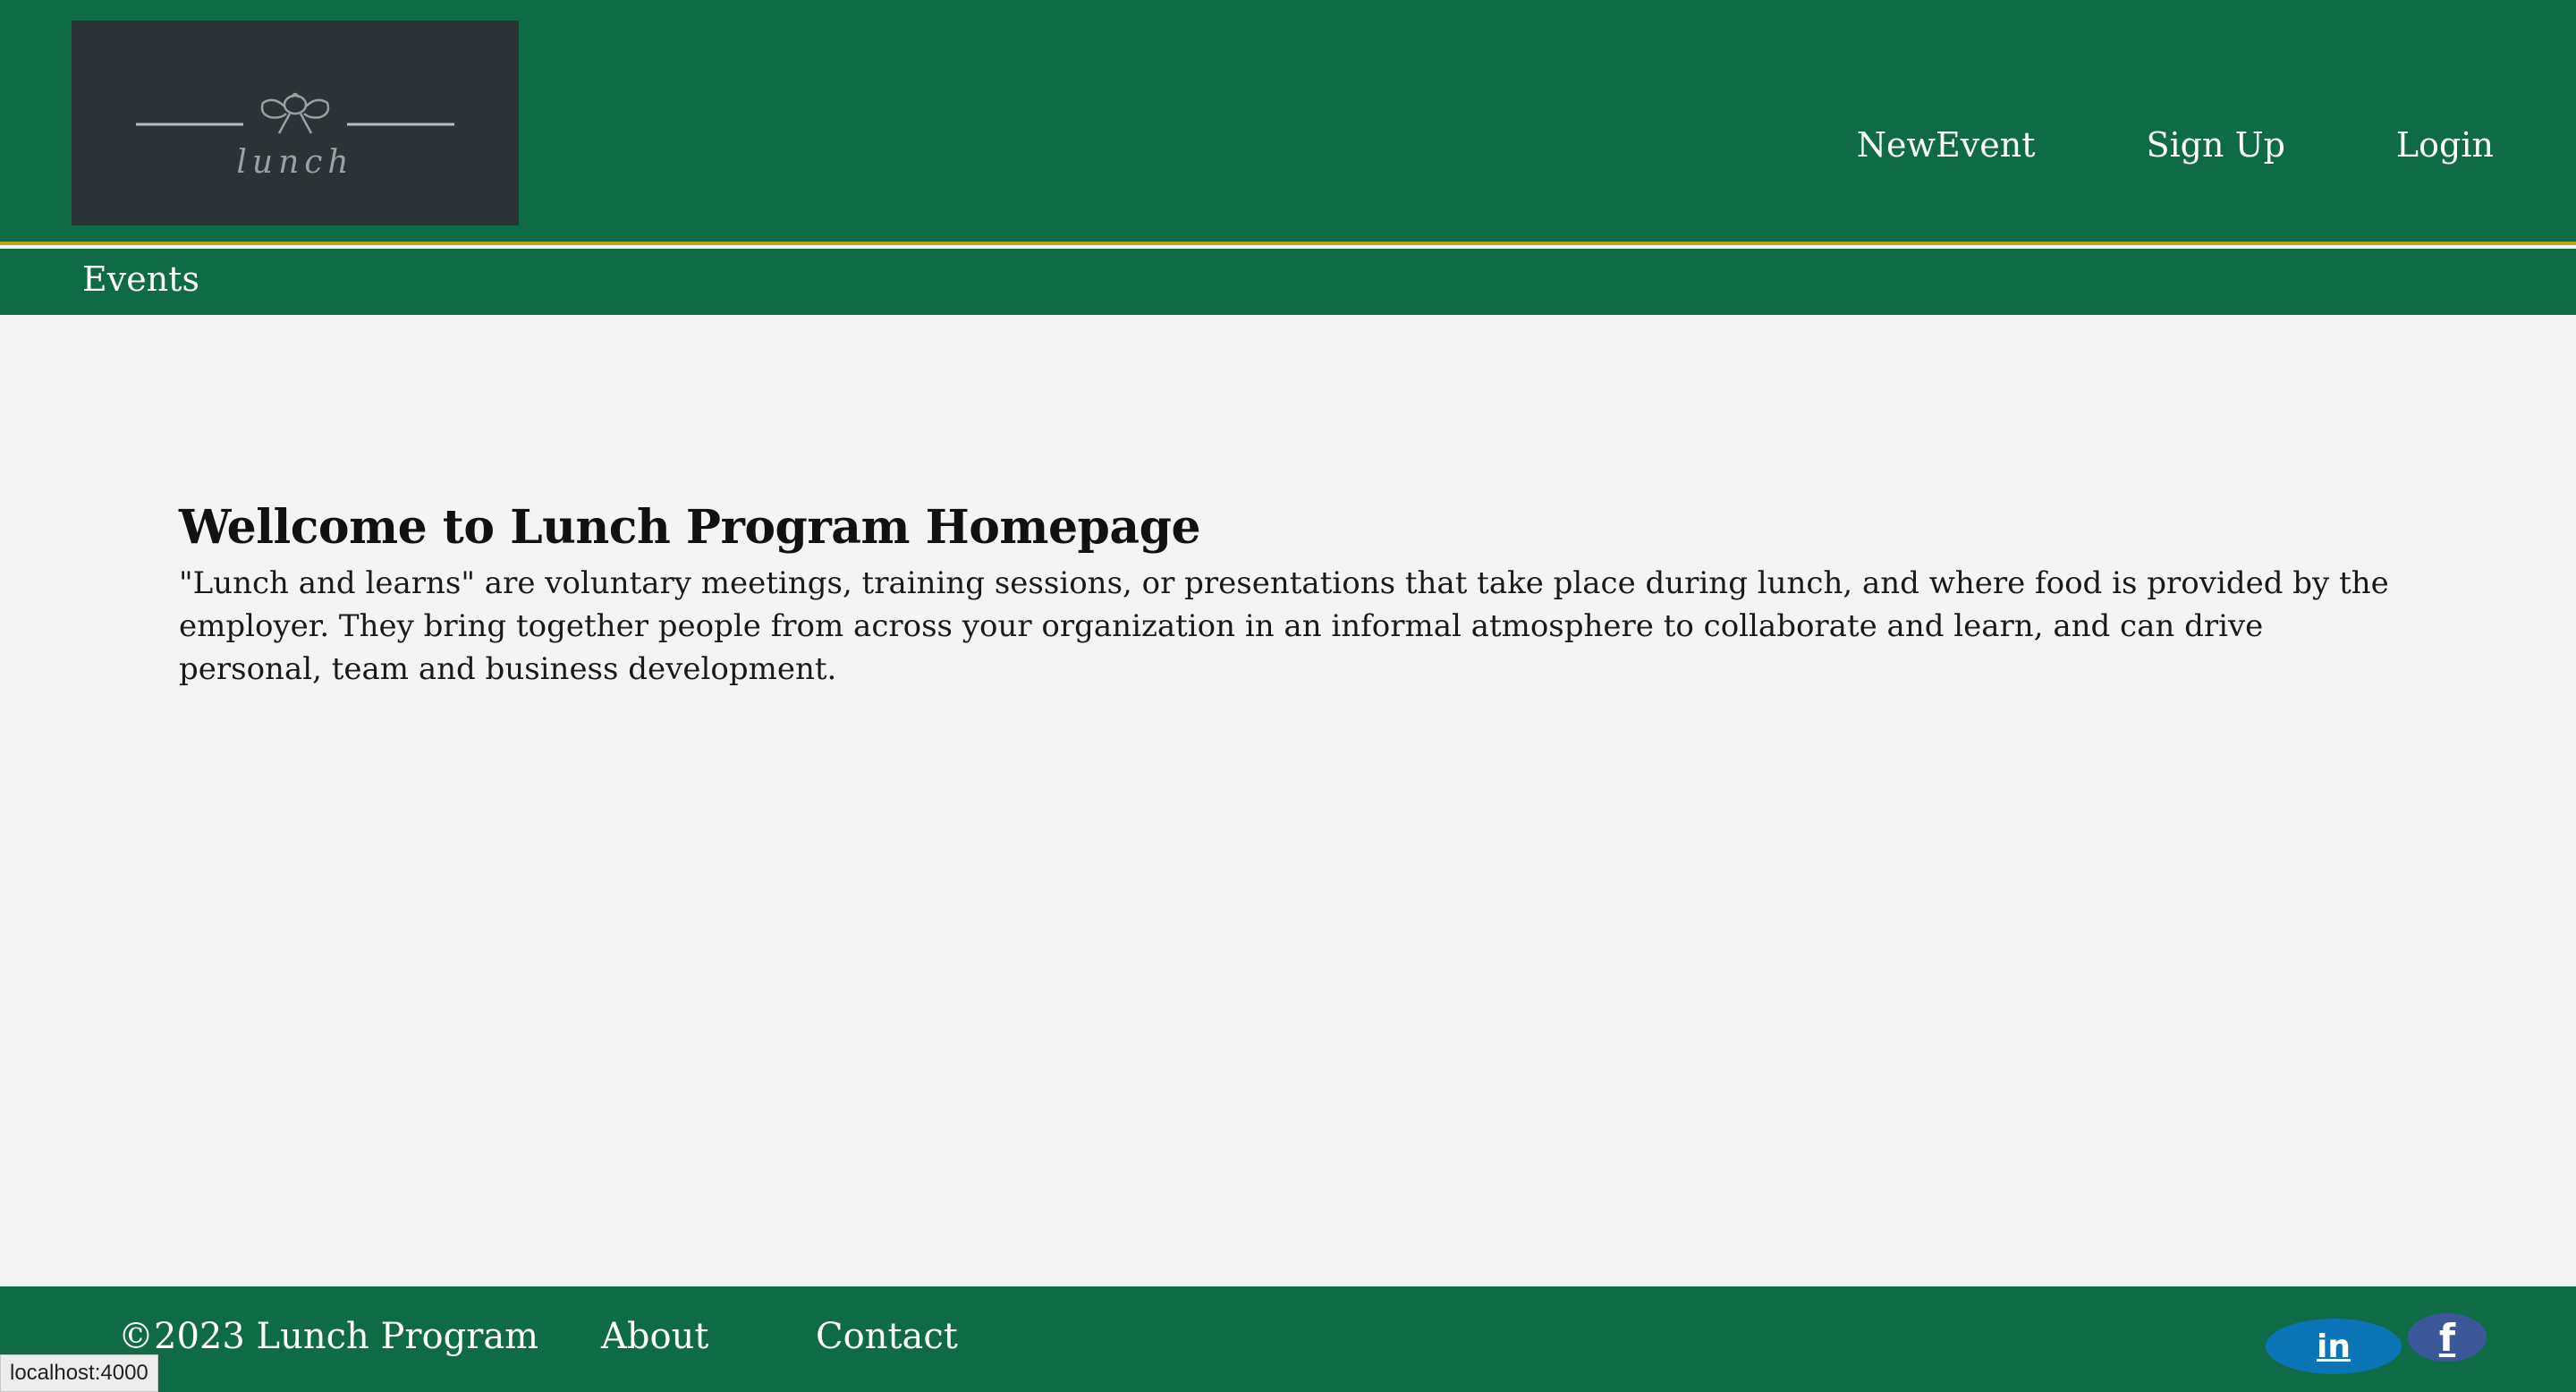 Image resolution: width=2576 pixels, height=1392 pixels. I want to click on browser-status-url: localhost:4000, so click(79, 1373).